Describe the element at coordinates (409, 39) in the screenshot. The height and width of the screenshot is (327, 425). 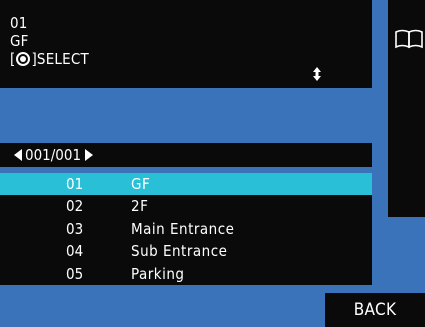
I see `book-icon` at that location.